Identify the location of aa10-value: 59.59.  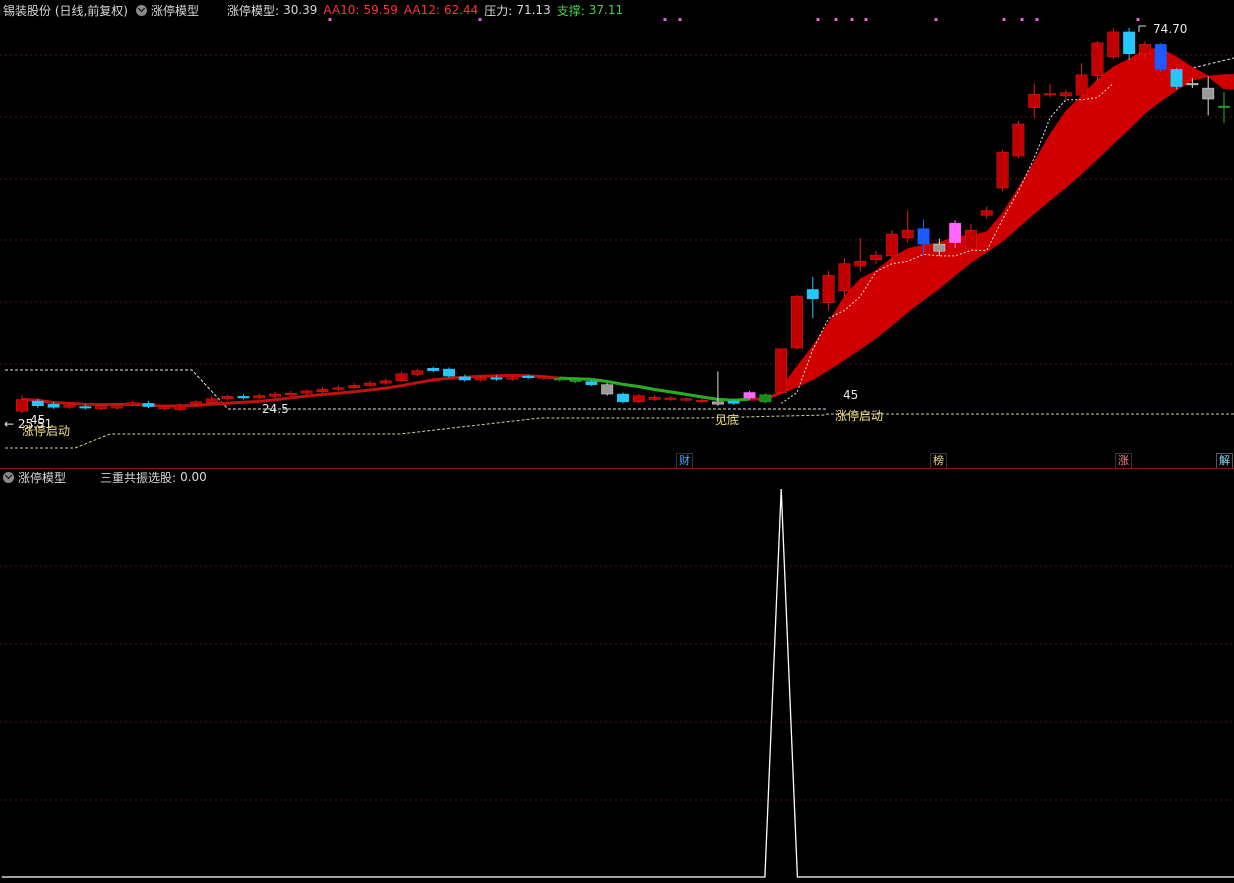
(380, 10).